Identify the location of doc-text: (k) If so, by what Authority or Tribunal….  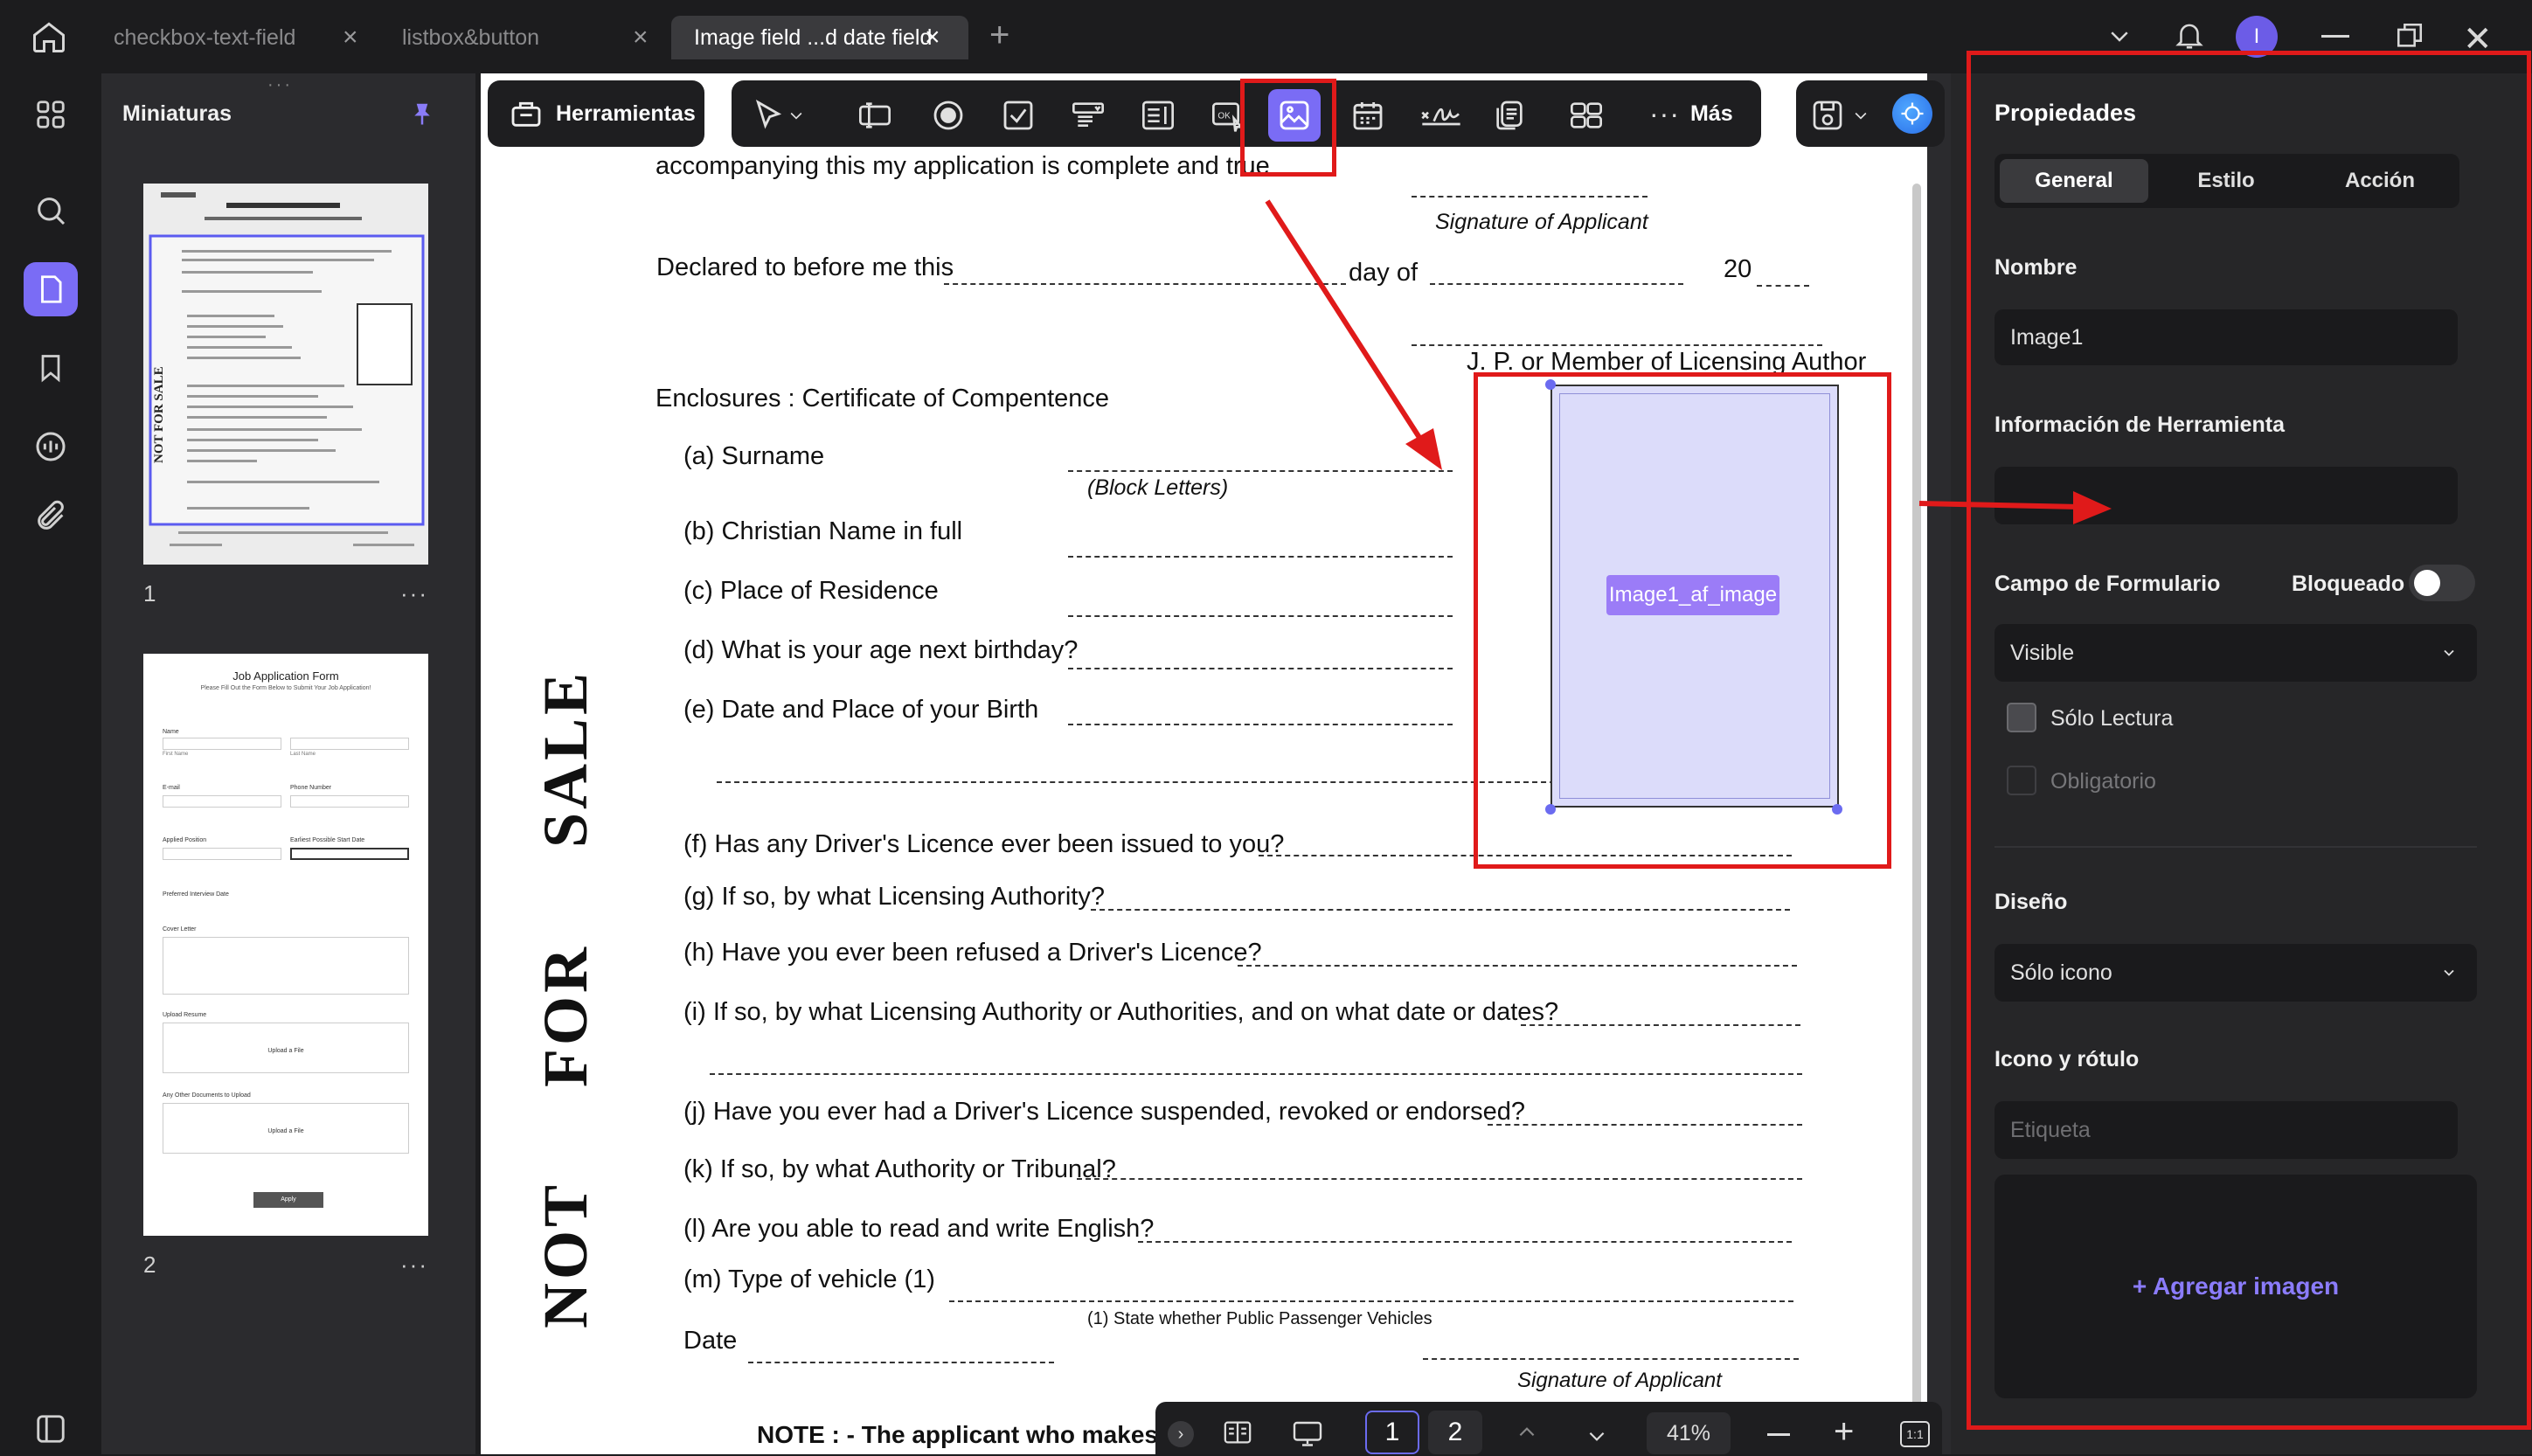
(899, 1169).